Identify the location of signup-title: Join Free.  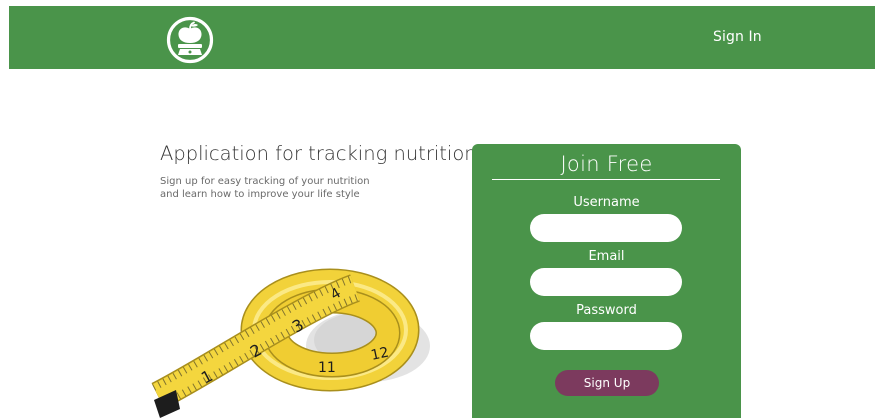
(606, 164).